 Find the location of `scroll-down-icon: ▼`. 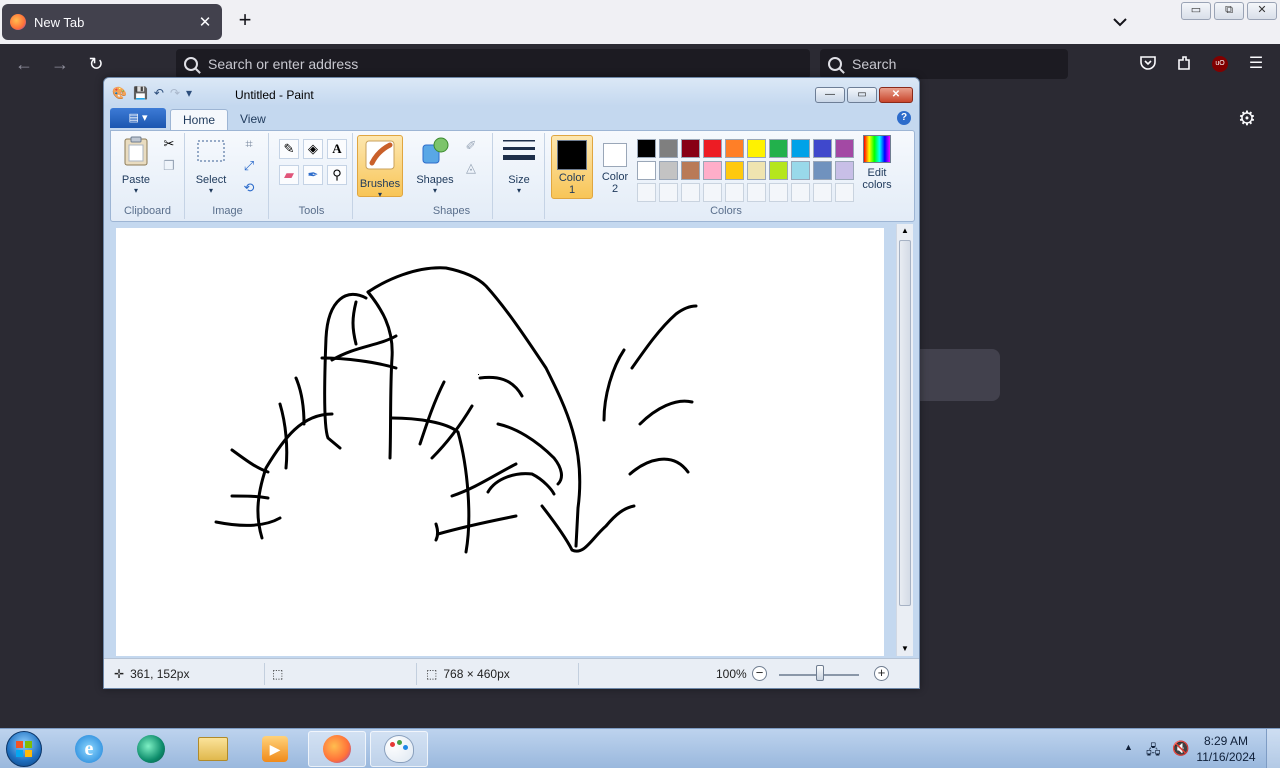

scroll-down-icon: ▼ is located at coordinates (905, 649).